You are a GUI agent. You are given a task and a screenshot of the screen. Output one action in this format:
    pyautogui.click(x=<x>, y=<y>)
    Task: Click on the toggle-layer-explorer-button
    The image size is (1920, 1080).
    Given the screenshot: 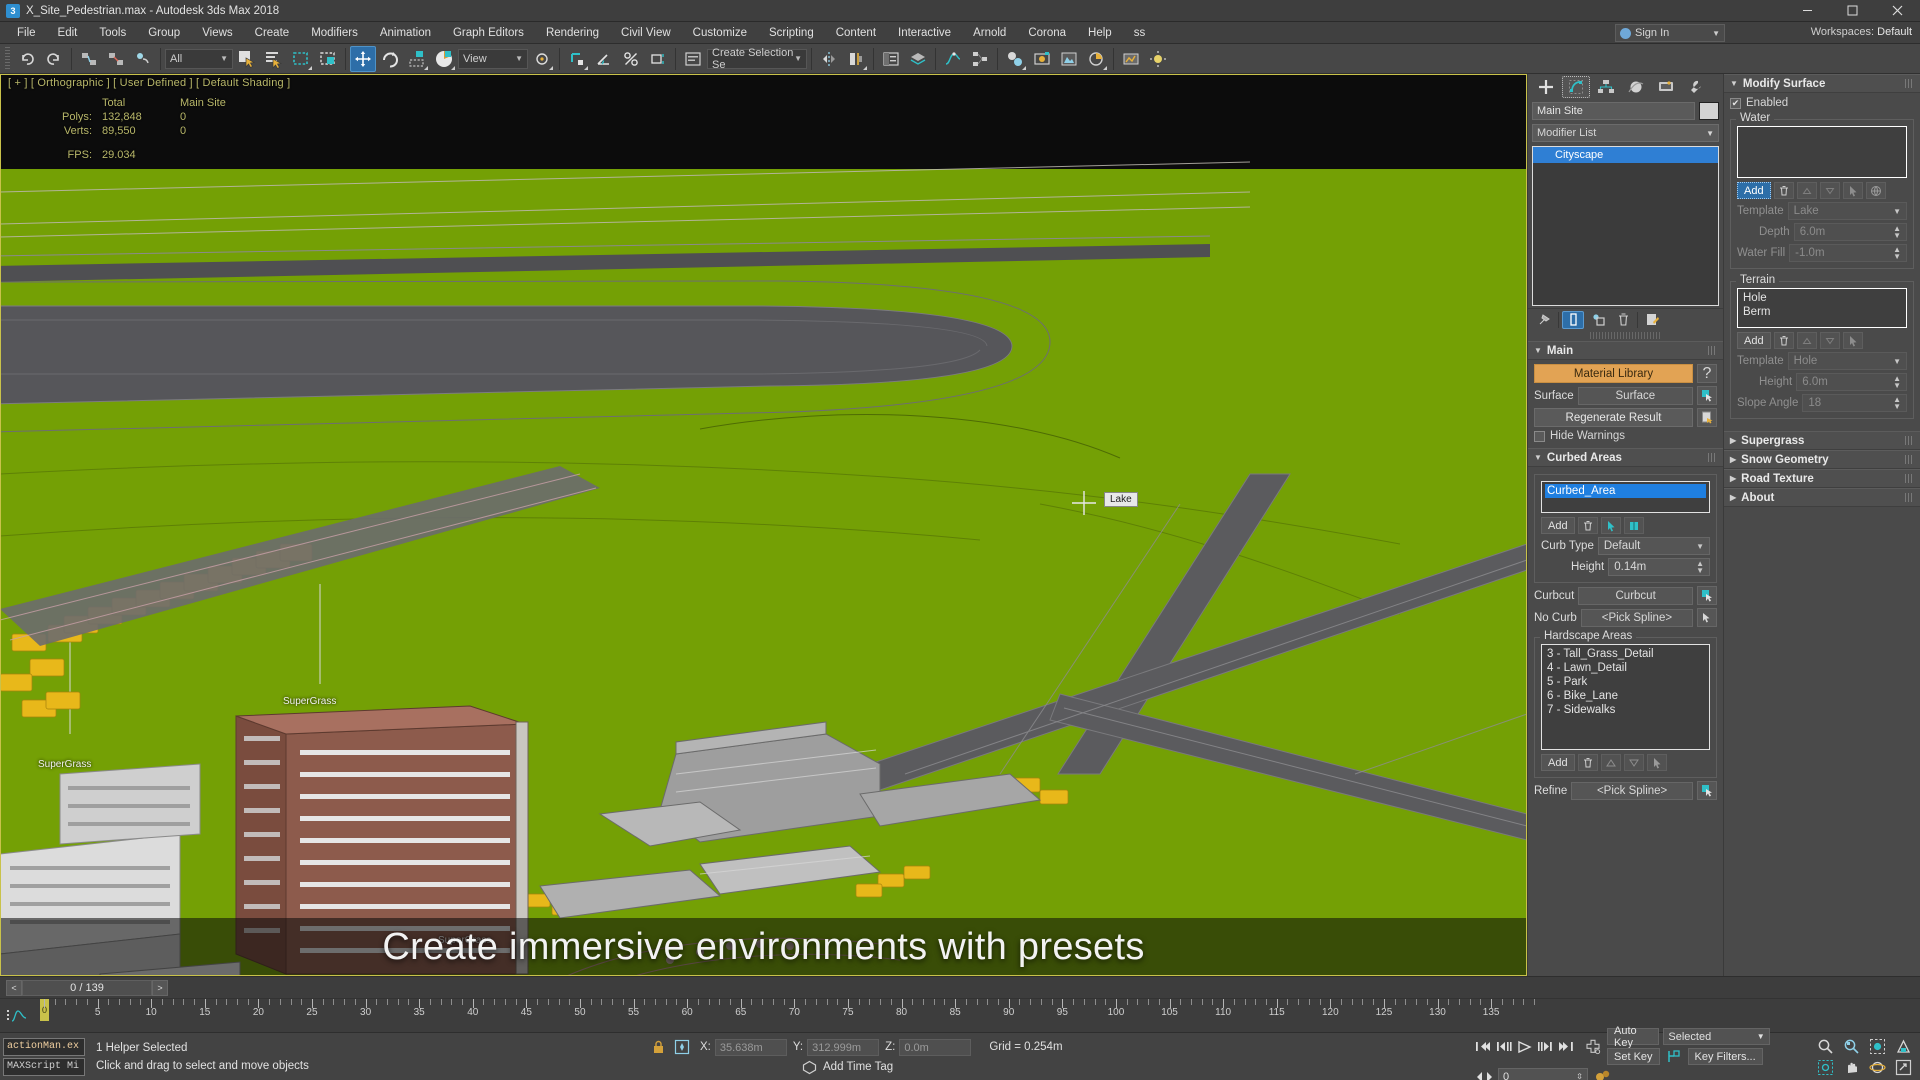 What is the action you would take?
    pyautogui.click(x=918, y=59)
    